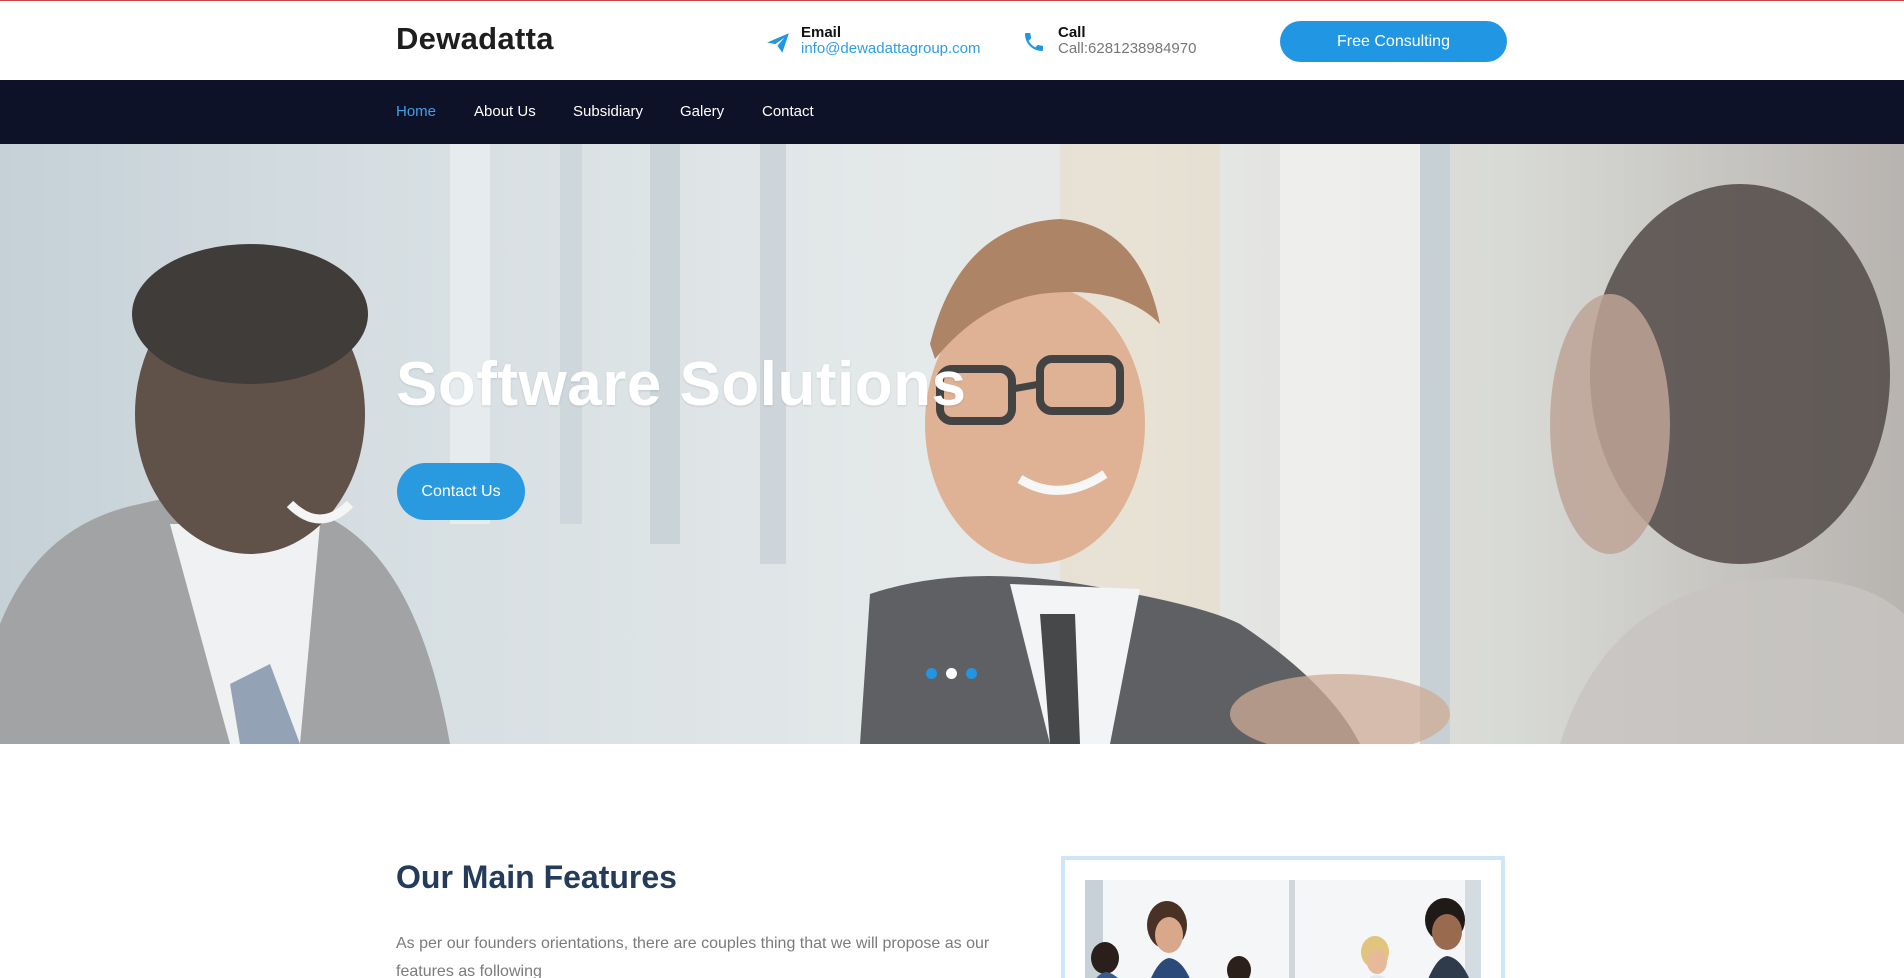 The width and height of the screenshot is (1904, 978). Describe the element at coordinates (416, 111) in the screenshot. I see `nav-item-home: Home` at that location.